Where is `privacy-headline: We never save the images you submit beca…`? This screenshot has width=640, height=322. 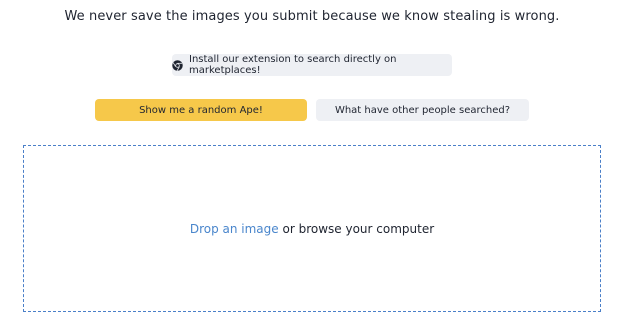
privacy-headline: We never save the images you submit beca… is located at coordinates (312, 16).